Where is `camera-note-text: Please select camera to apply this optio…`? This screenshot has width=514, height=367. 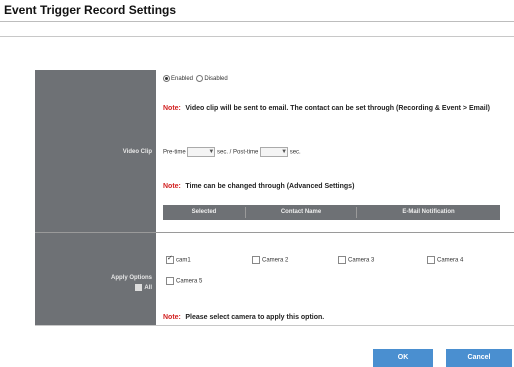
camera-note-text: Please select camera to apply this optio… is located at coordinates (255, 317).